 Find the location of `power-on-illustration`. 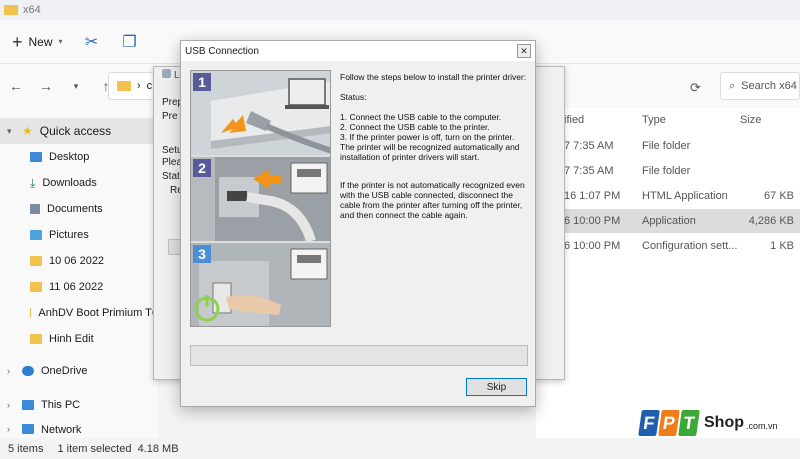

power-on-illustration is located at coordinates (260, 284).